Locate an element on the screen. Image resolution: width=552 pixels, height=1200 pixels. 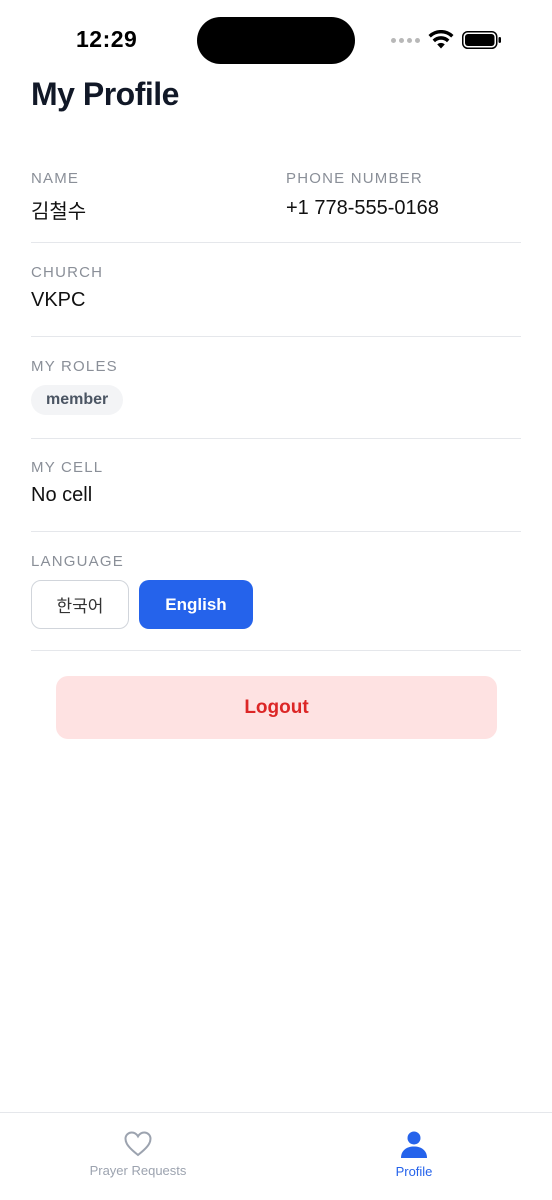
wifi-icon is located at coordinates (441, 39).